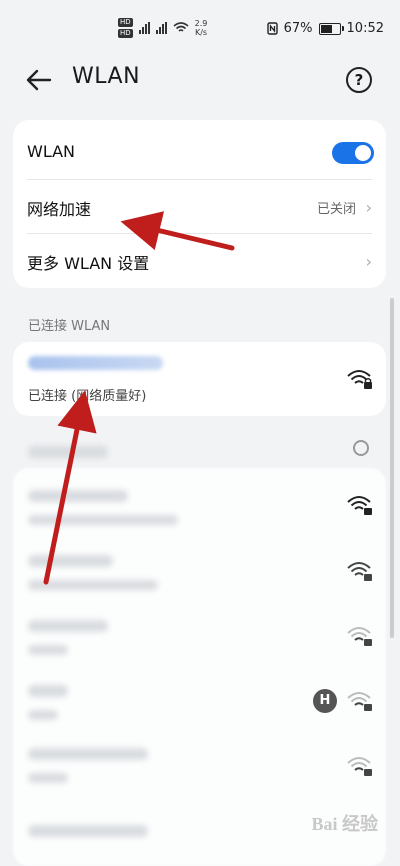  I want to click on more-wlan-settings-row: 更多 WLAN 设置 ›, so click(199, 260).